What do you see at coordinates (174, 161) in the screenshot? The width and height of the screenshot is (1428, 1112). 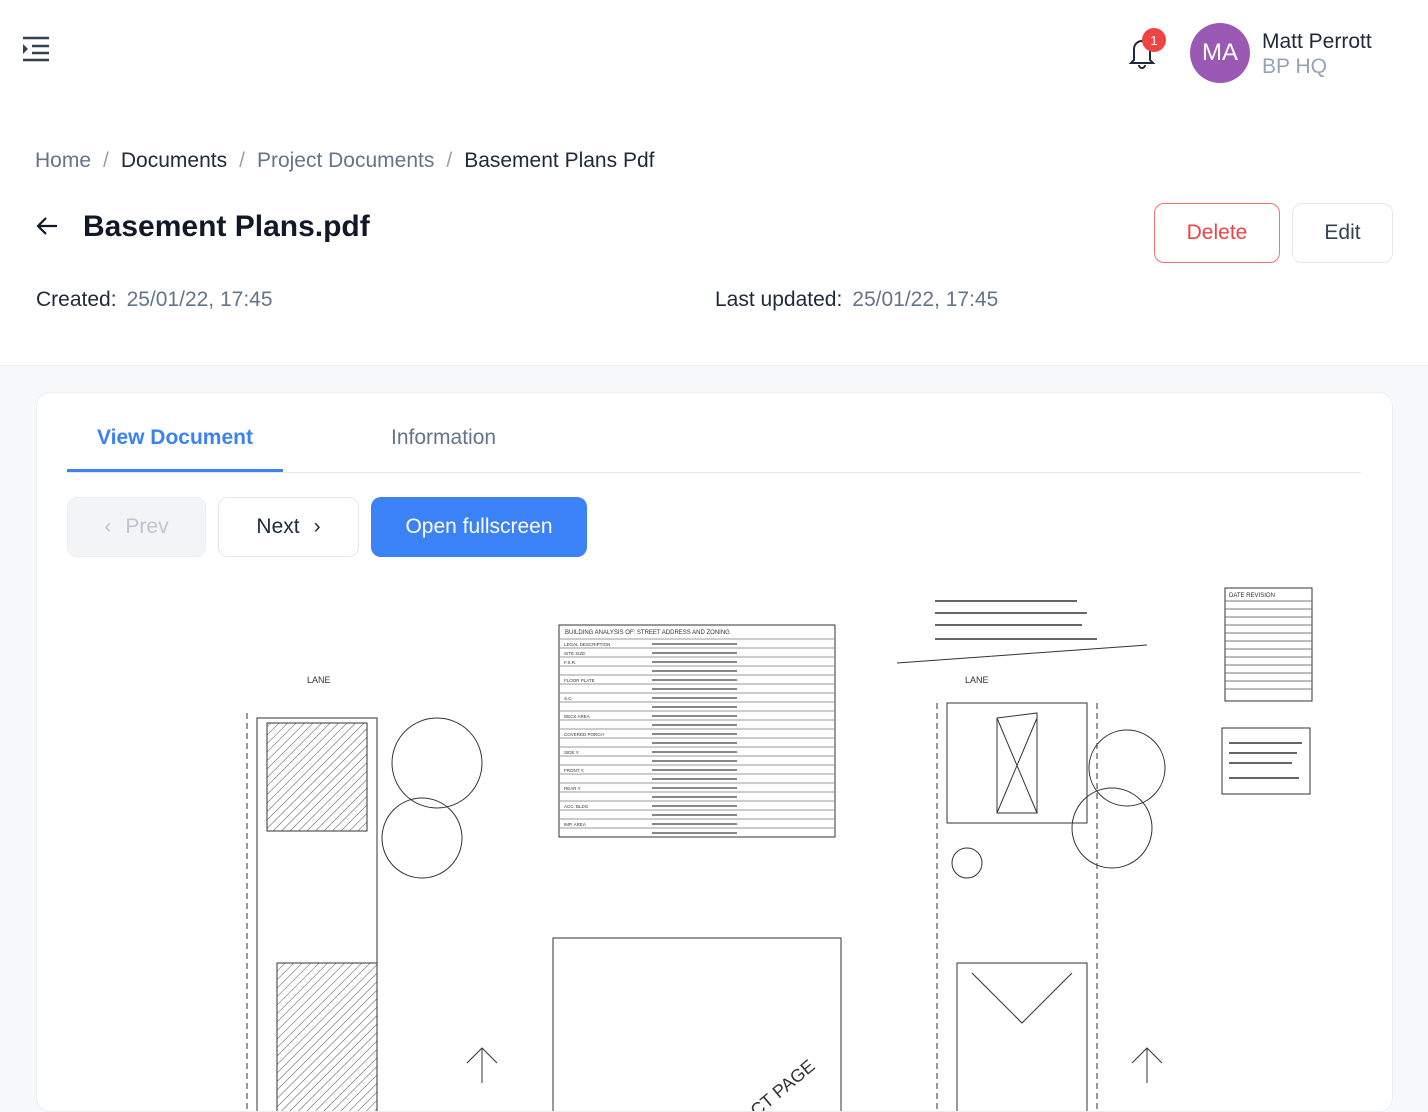 I see `breadcrumb-documents: Documents` at bounding box center [174, 161].